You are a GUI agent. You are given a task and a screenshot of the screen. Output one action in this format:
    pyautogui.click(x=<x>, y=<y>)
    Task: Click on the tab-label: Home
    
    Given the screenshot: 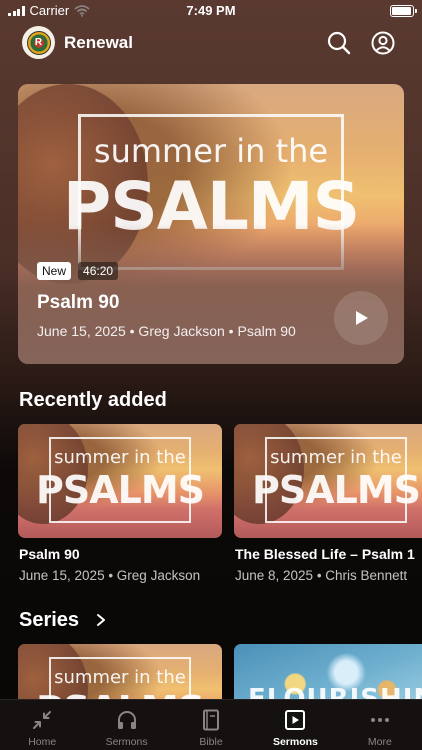 What is the action you would take?
    pyautogui.click(x=42, y=742)
    